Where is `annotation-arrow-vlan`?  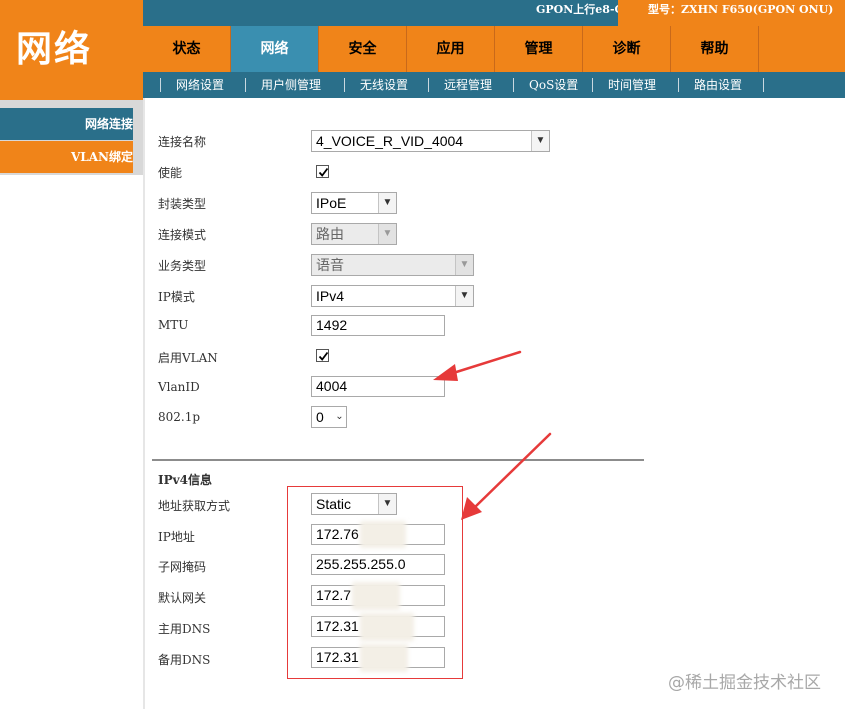 annotation-arrow-vlan is located at coordinates (477, 365).